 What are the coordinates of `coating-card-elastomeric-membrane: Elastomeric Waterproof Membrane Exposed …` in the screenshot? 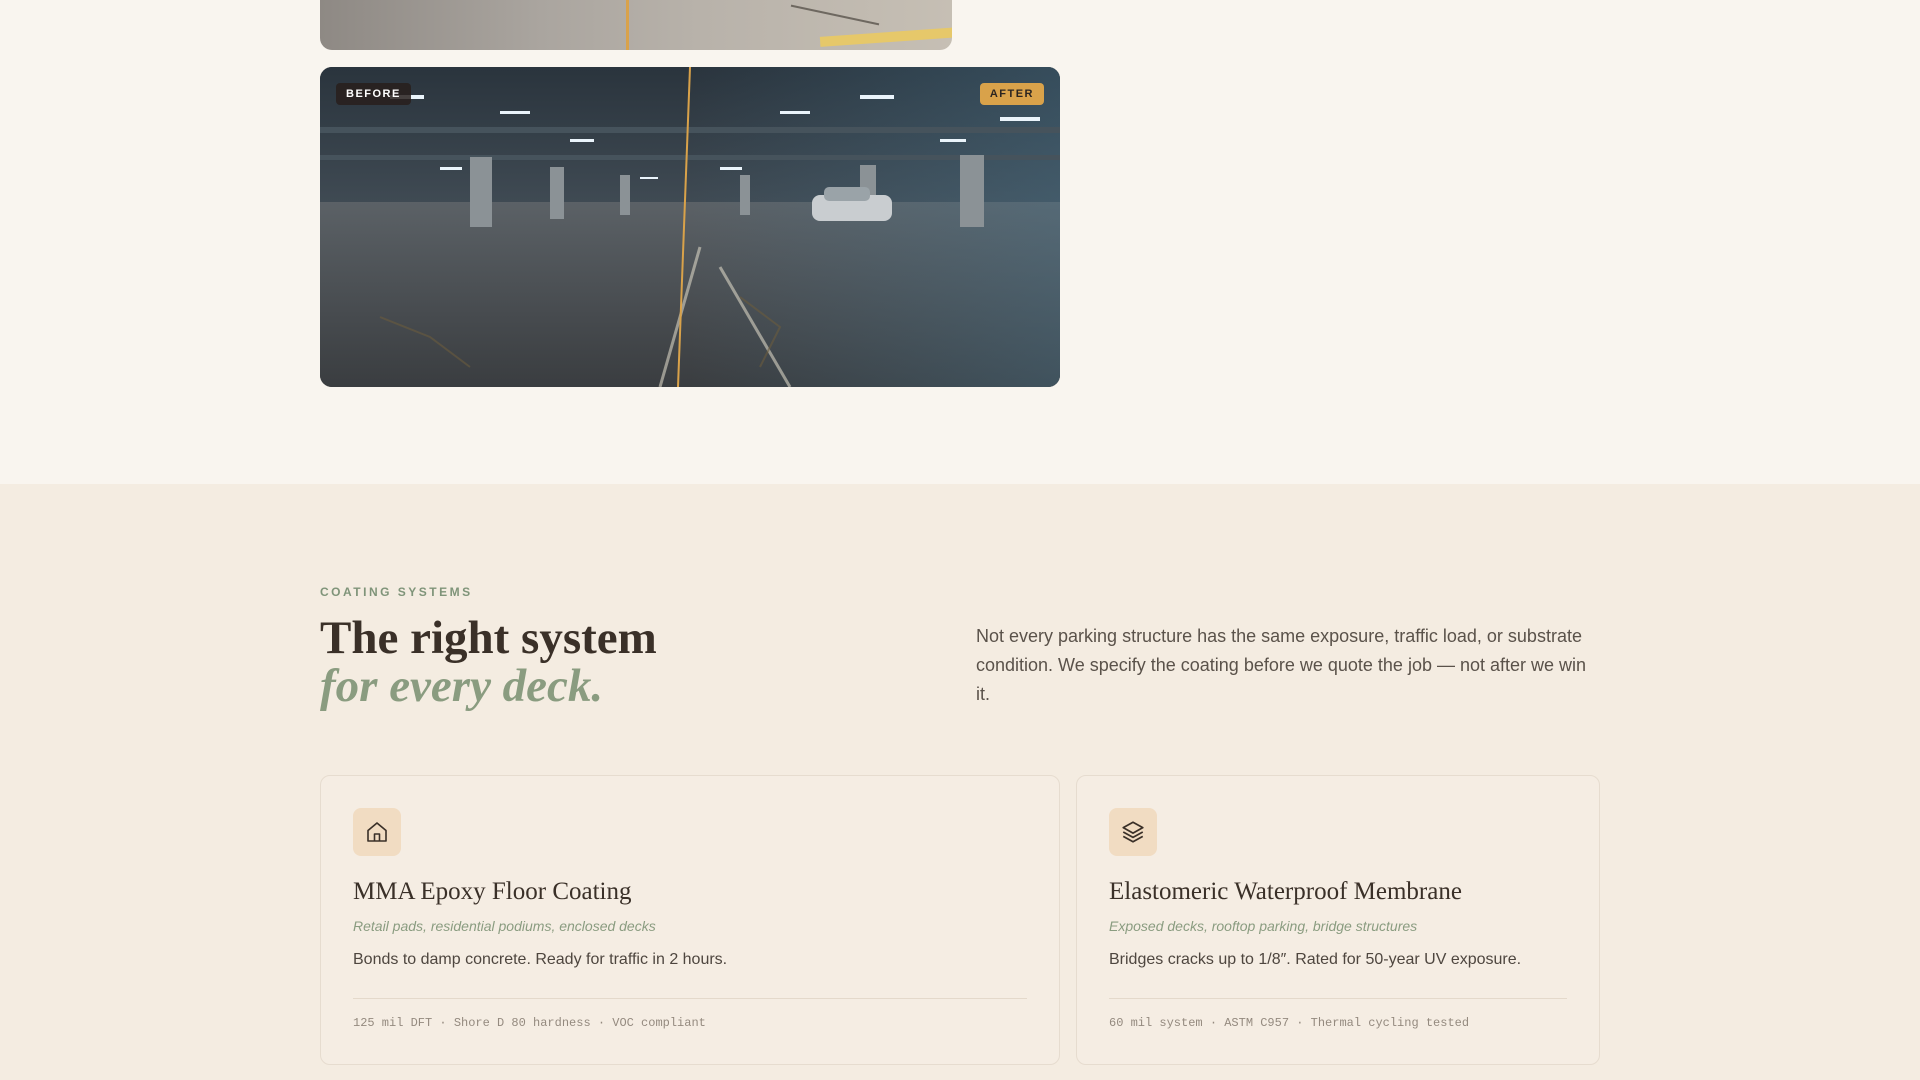 It's located at (1338, 920).